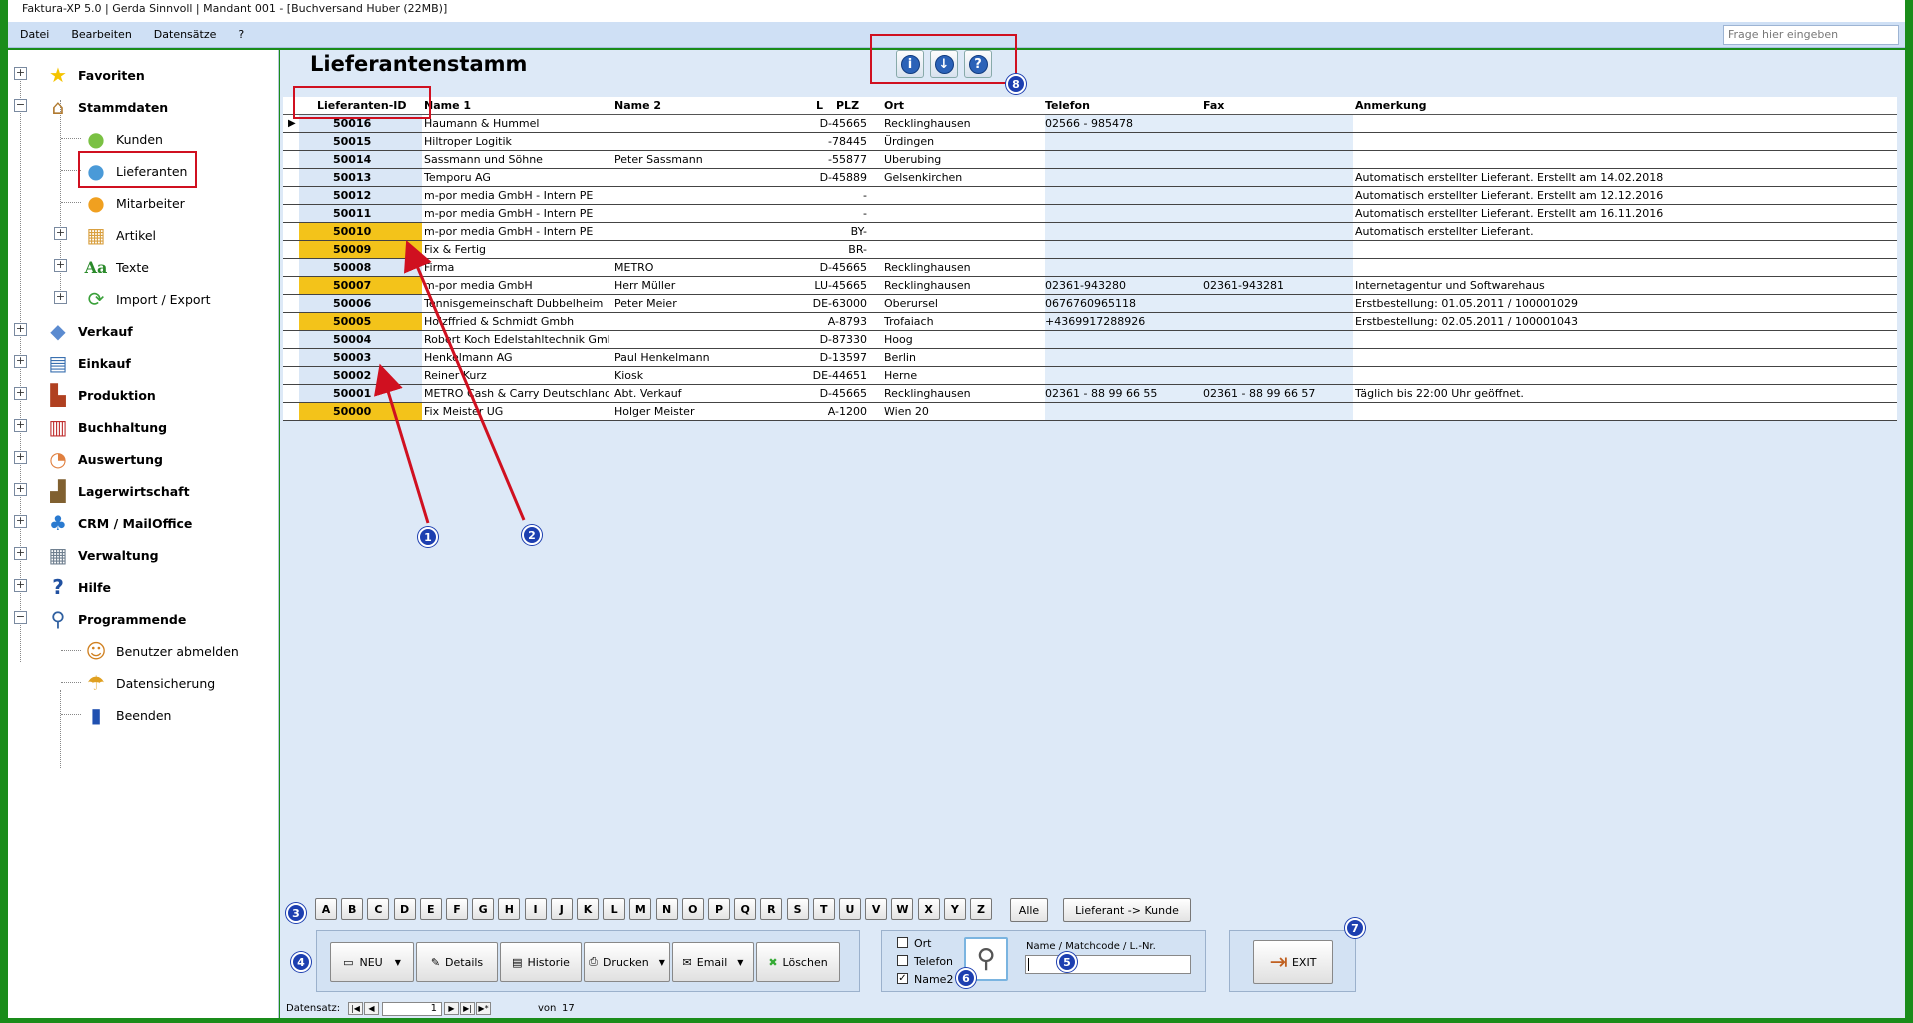 The image size is (1913, 1023). What do you see at coordinates (561, 909) in the screenshot?
I see `letter-button-j: J` at bounding box center [561, 909].